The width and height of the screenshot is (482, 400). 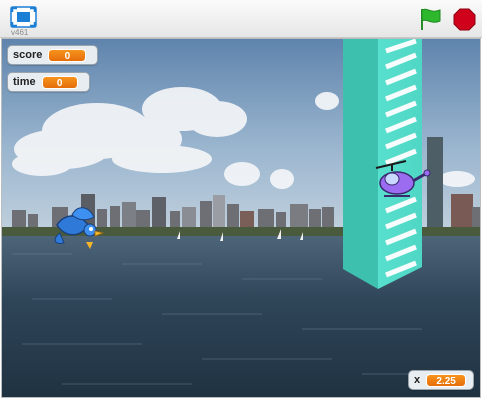 What do you see at coordinates (417, 380) in the screenshot?
I see `x-label: x` at bounding box center [417, 380].